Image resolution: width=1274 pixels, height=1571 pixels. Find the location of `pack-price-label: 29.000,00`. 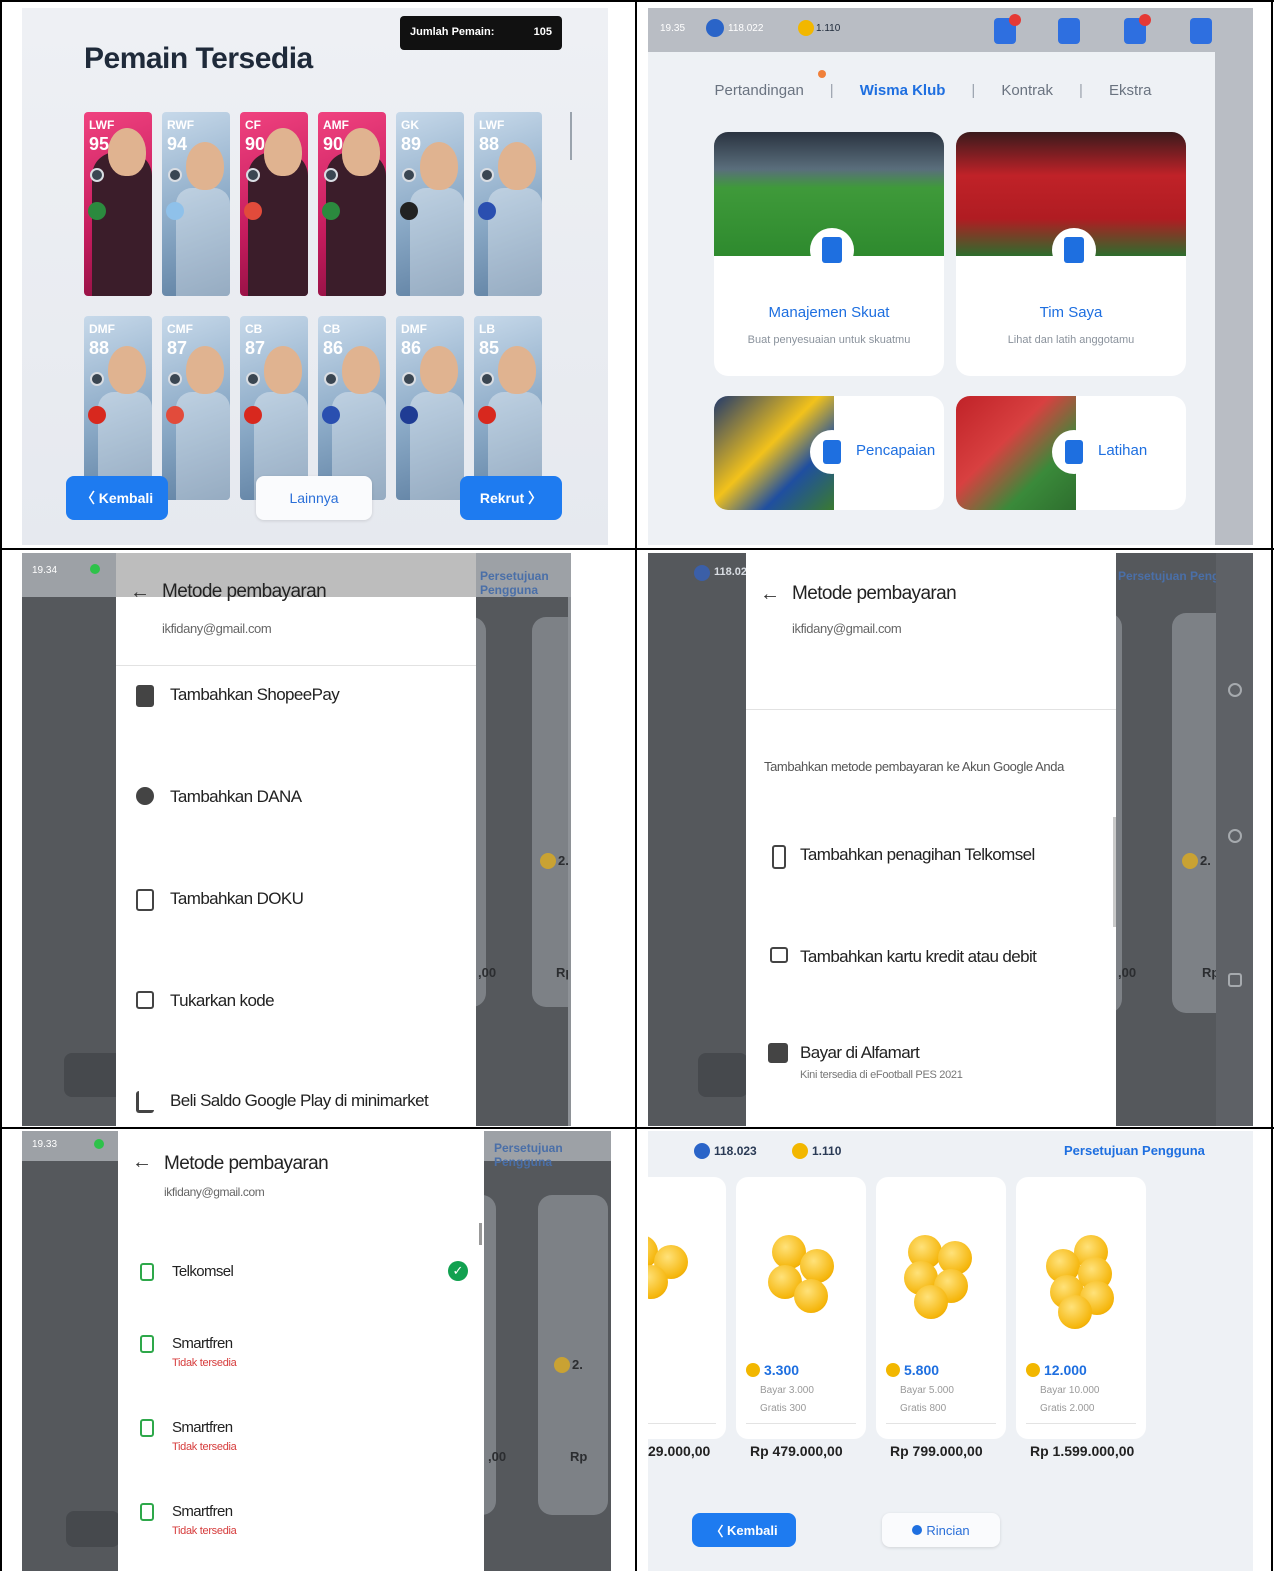

pack-price-label: 29.000,00 is located at coordinates (679, 1451).